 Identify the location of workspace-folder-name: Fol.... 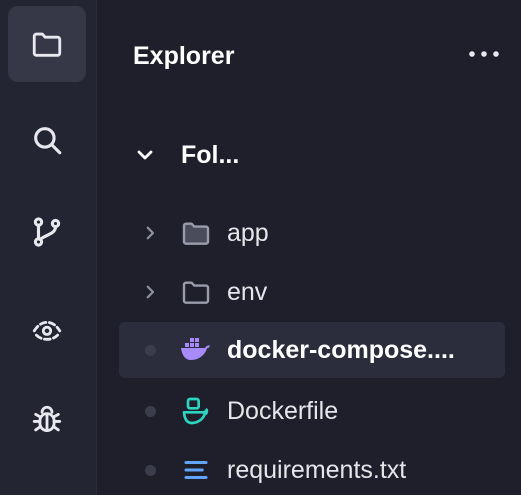
(210, 154).